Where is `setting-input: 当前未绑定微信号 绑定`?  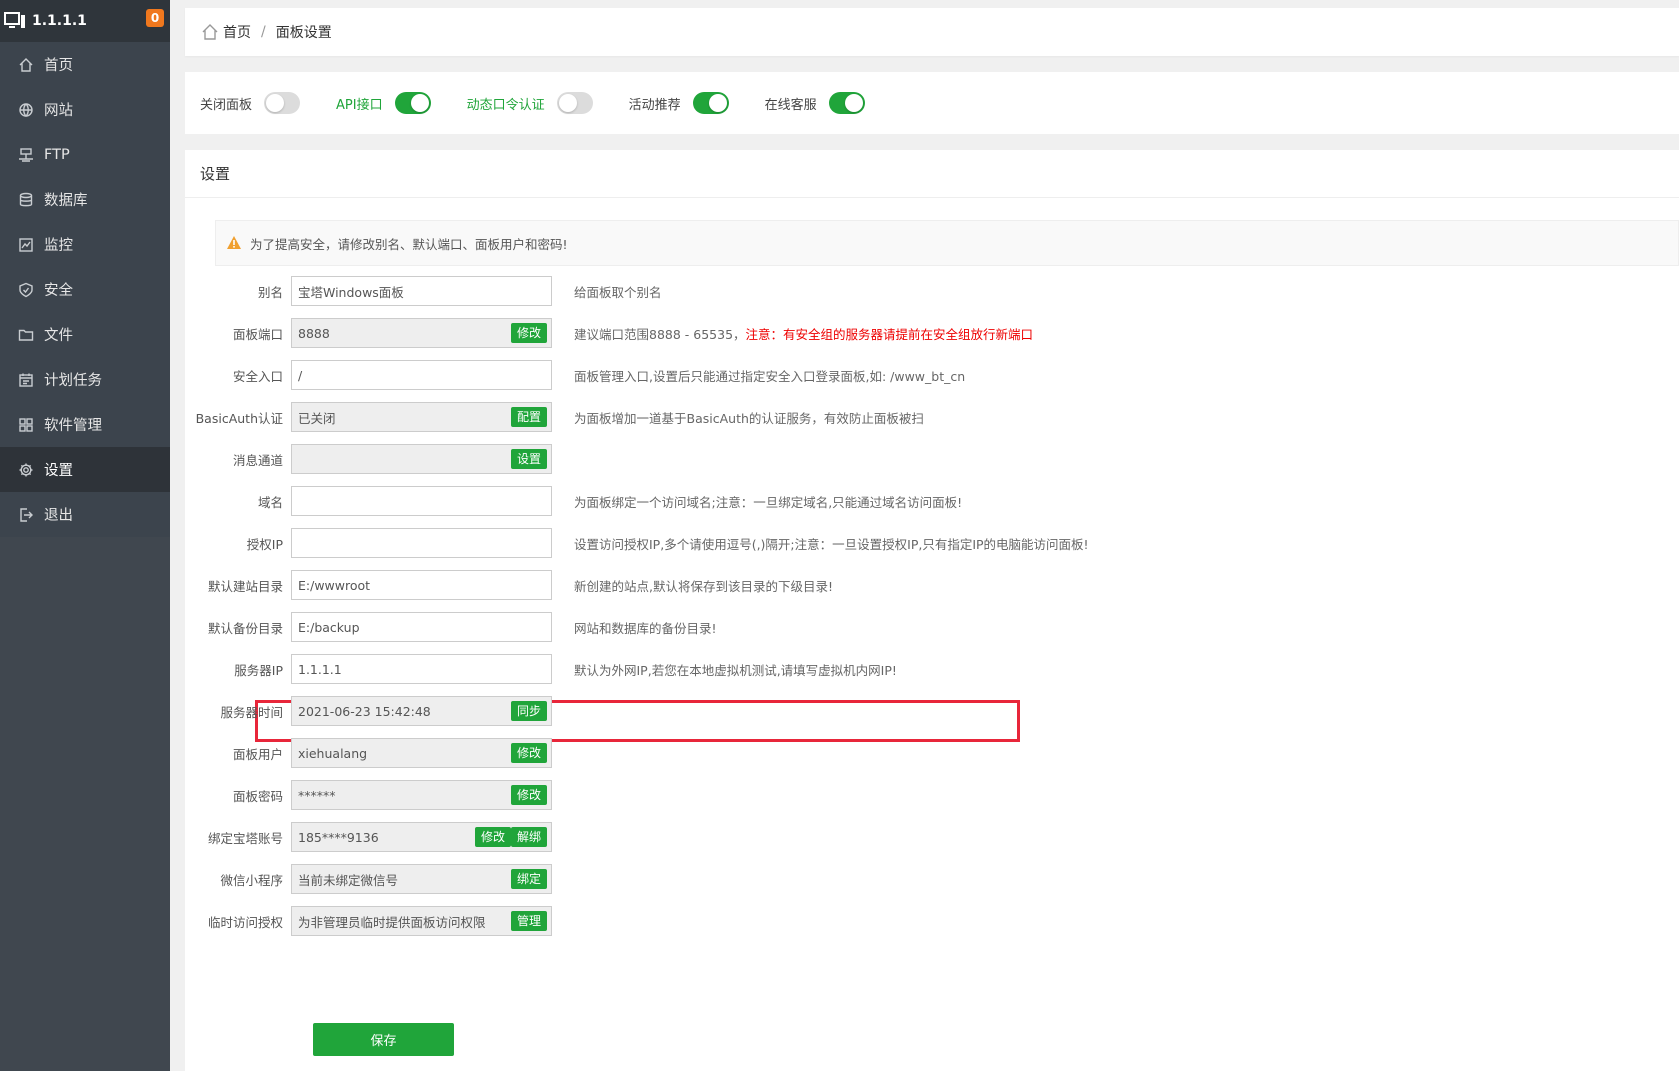
setting-input: 当前未绑定微信号 绑定 is located at coordinates (421, 879).